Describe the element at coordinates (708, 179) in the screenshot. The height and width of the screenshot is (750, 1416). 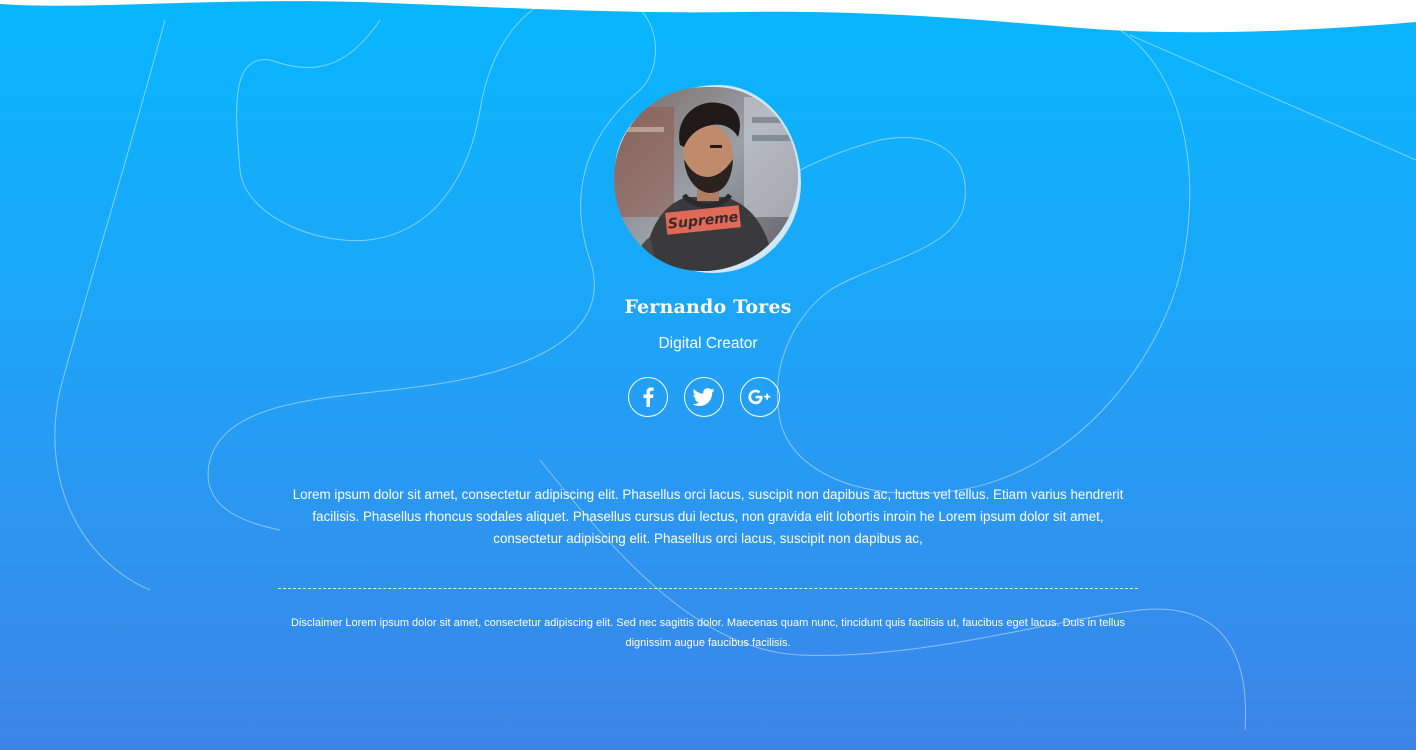
I see `avatar: Supreme` at that location.